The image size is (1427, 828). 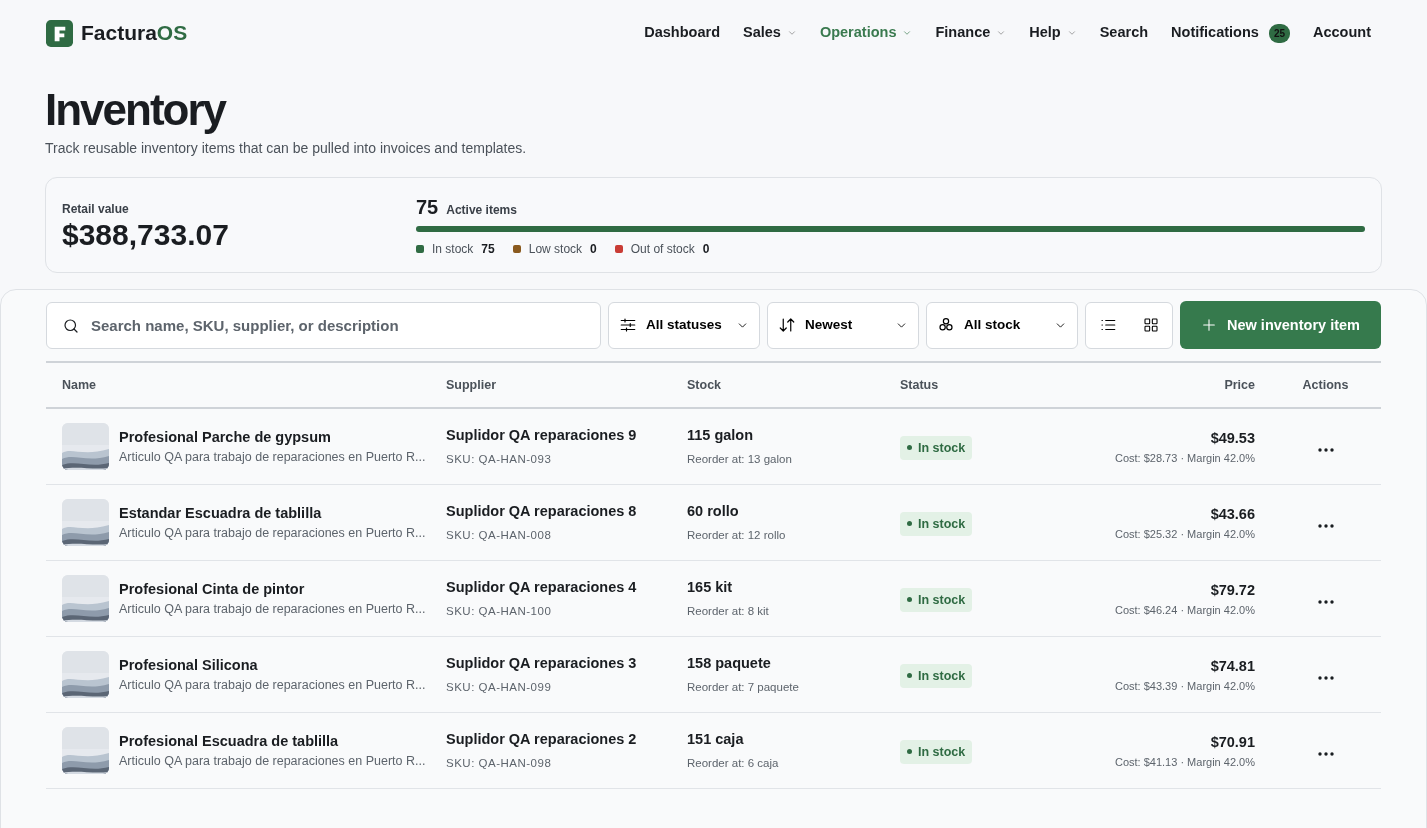 What do you see at coordinates (743, 688) in the screenshot?
I see `reorder-level: Reorder at: 7 paquete` at bounding box center [743, 688].